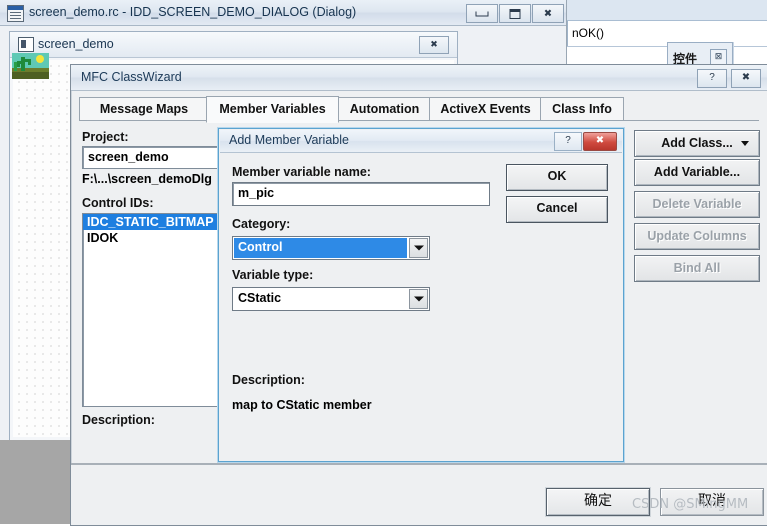 This screenshot has height=526, width=767. What do you see at coordinates (18, 64) in the screenshot?
I see `cactus-arm-left-up` at bounding box center [18, 64].